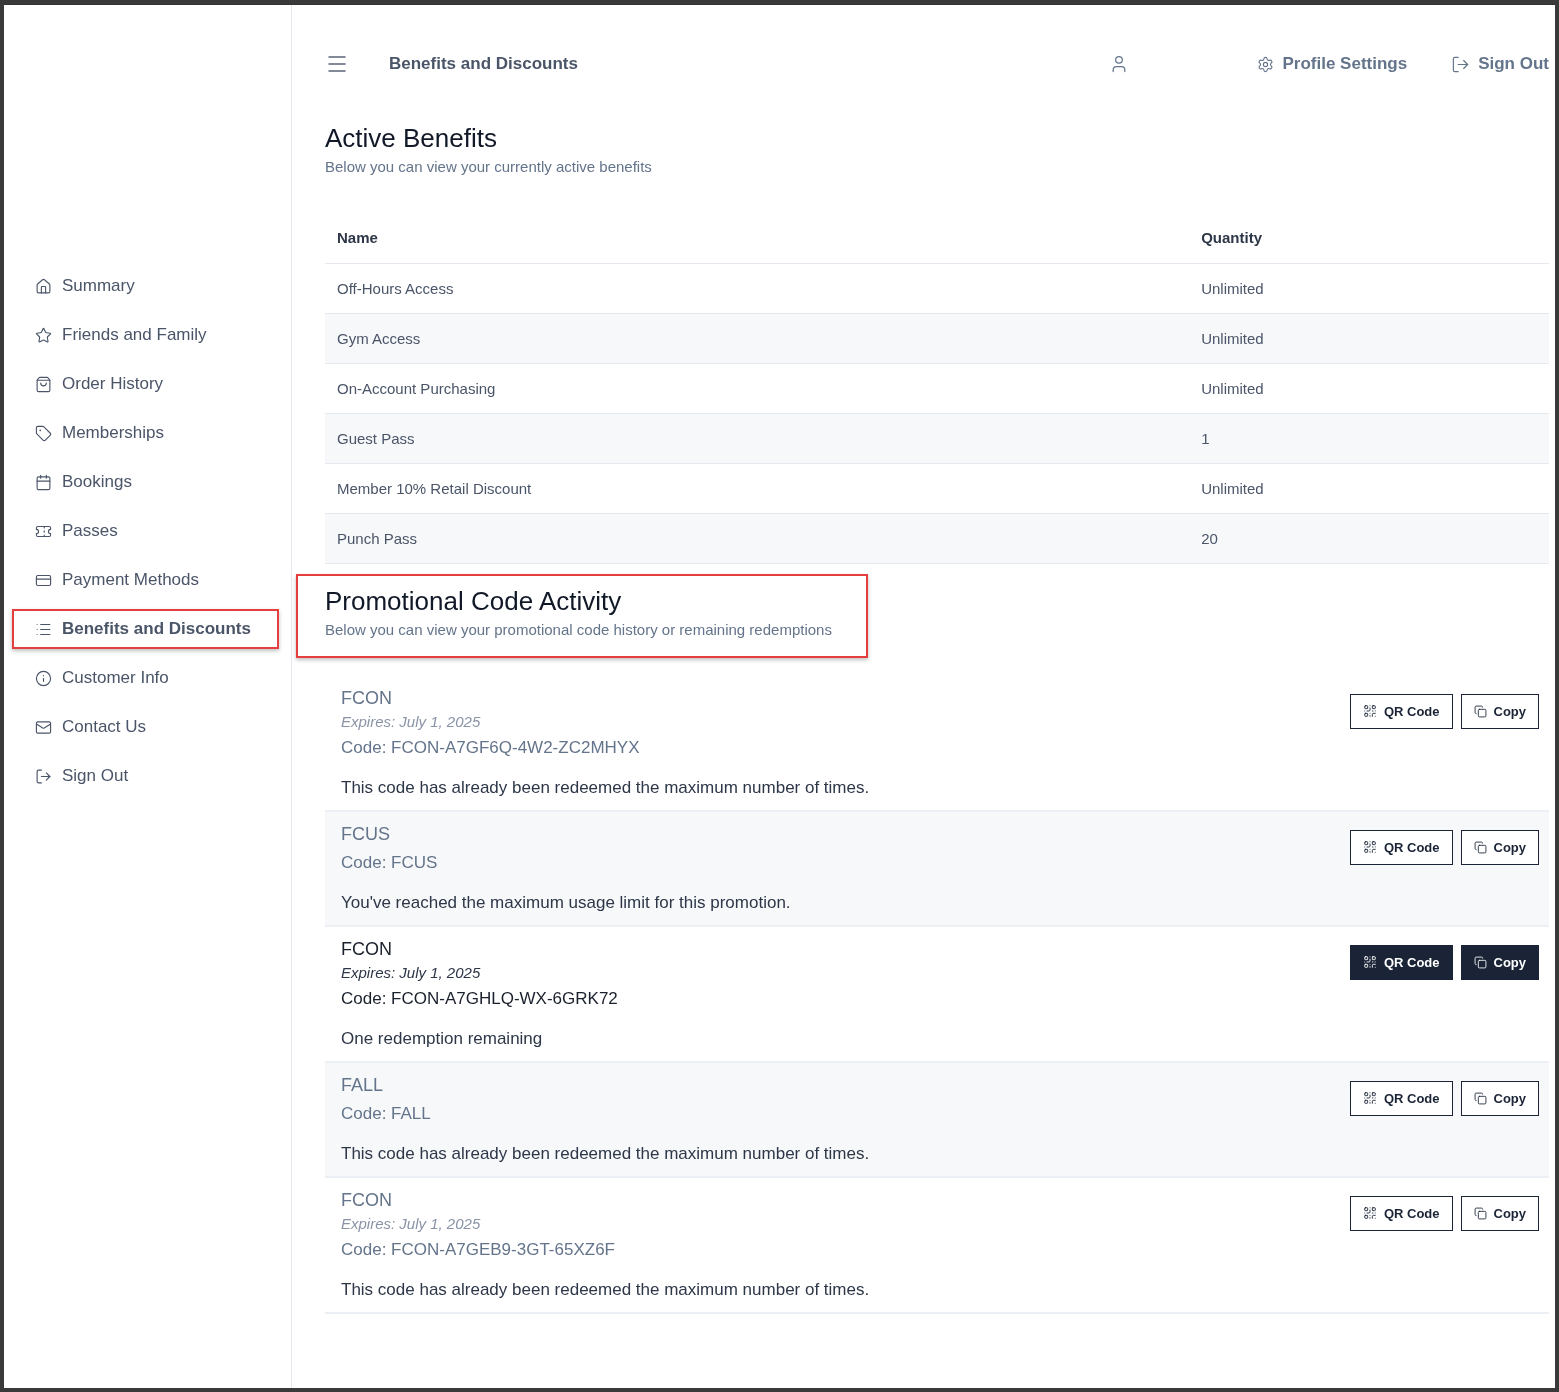 The height and width of the screenshot is (1392, 1559). Describe the element at coordinates (145, 531) in the screenshot. I see `sidebar-item: Passes` at that location.